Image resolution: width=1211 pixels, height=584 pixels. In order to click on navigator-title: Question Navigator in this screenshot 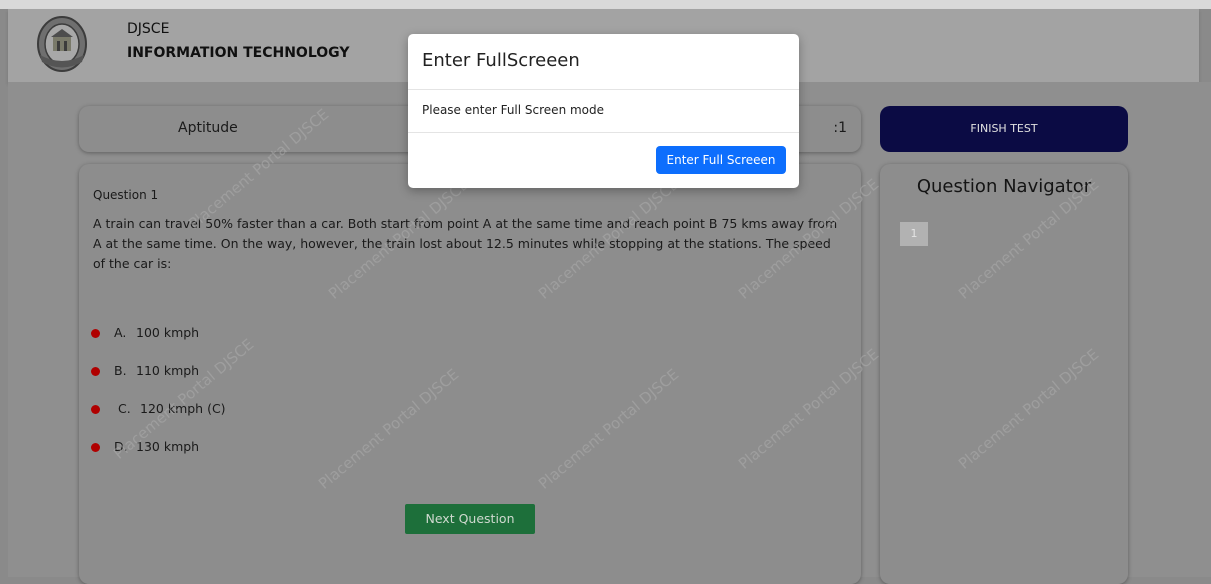, I will do `click(1004, 186)`.